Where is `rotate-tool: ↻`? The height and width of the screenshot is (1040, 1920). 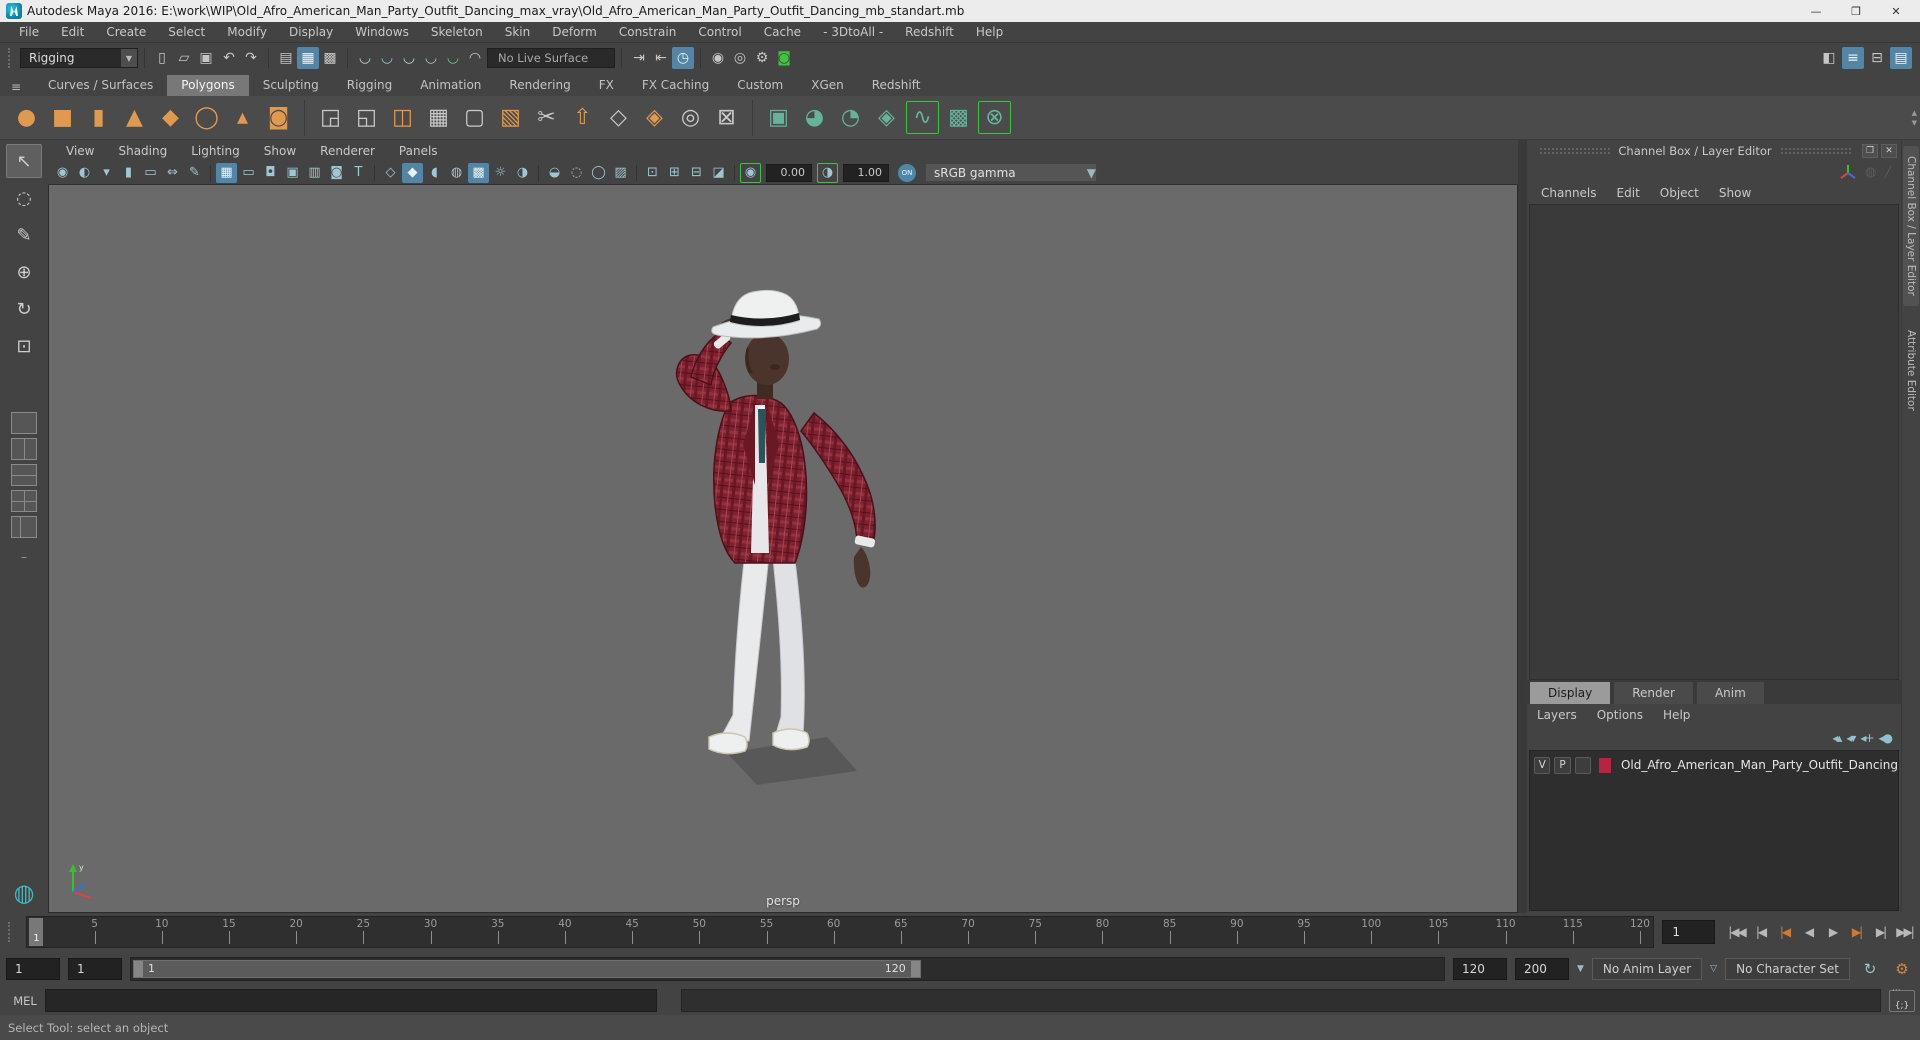
rotate-tool: ↻ is located at coordinates (24, 309).